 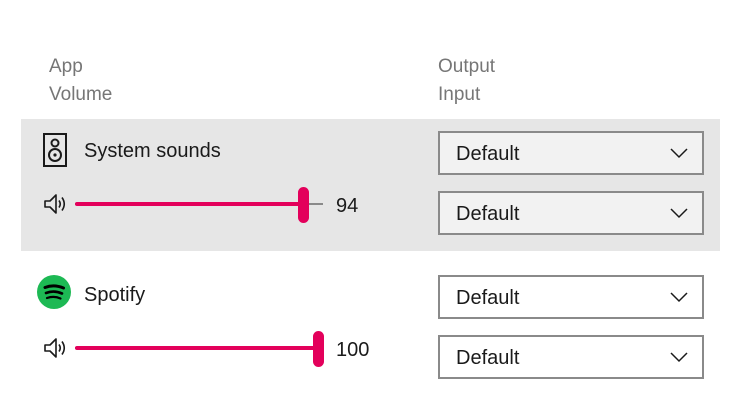 I want to click on volume-header-label: Volume, so click(x=81, y=94).